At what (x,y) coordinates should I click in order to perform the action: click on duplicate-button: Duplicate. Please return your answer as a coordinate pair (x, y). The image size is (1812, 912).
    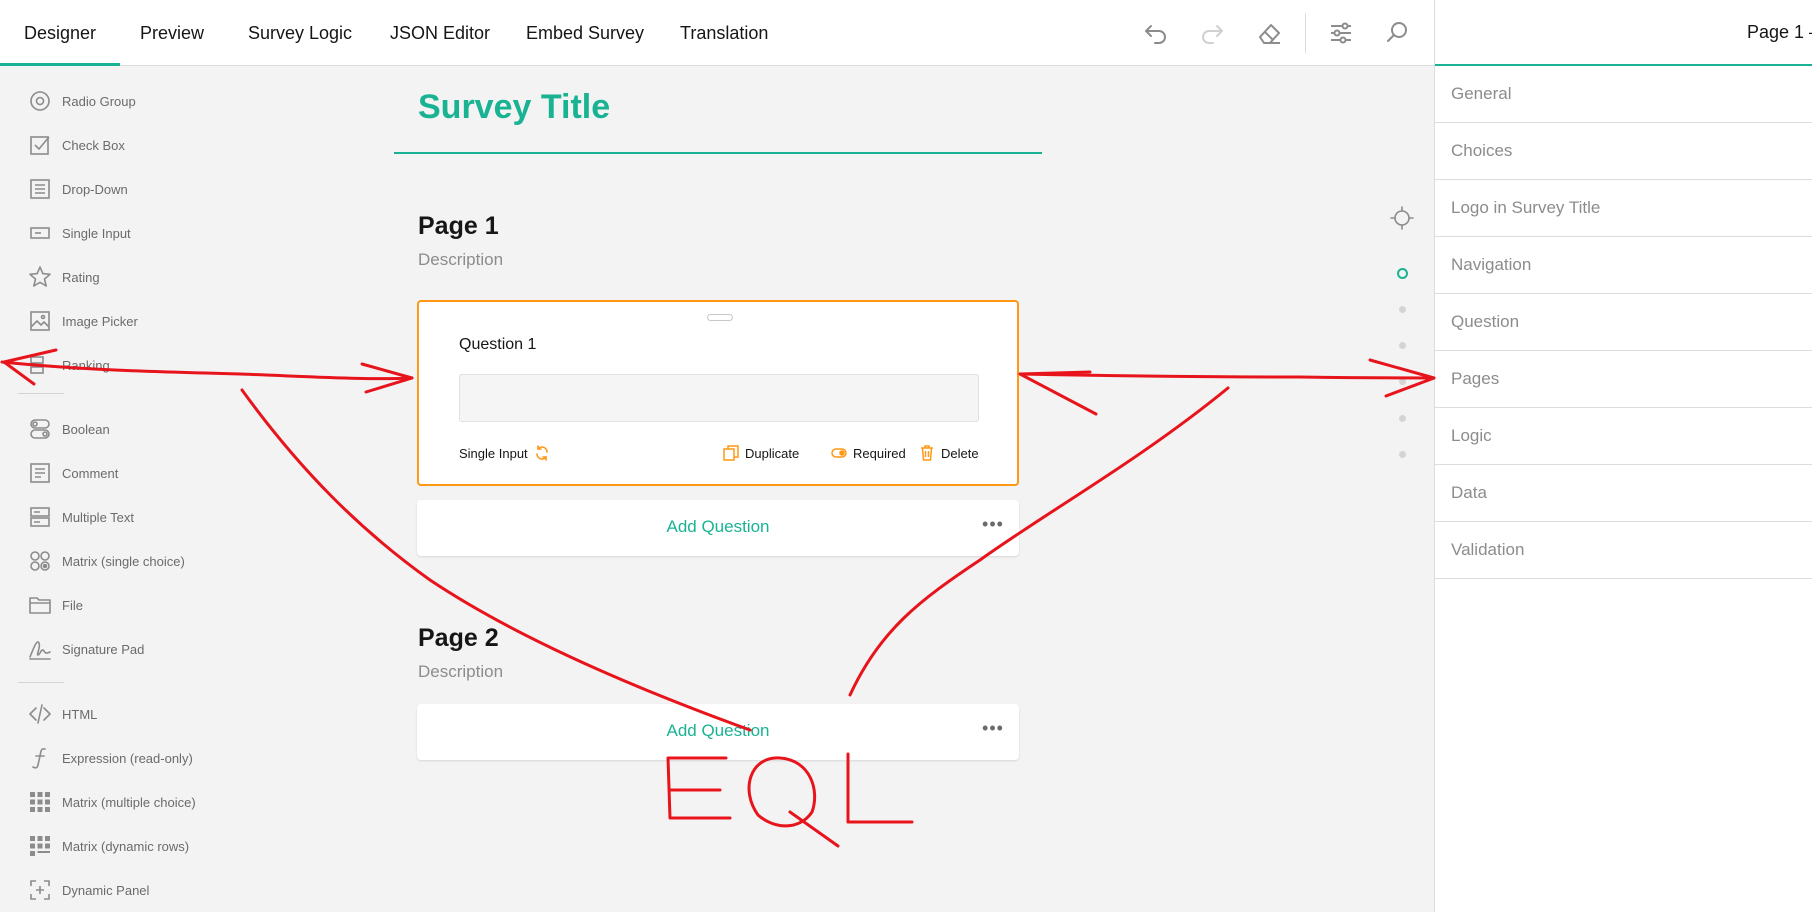
    Looking at the image, I should click on (761, 453).